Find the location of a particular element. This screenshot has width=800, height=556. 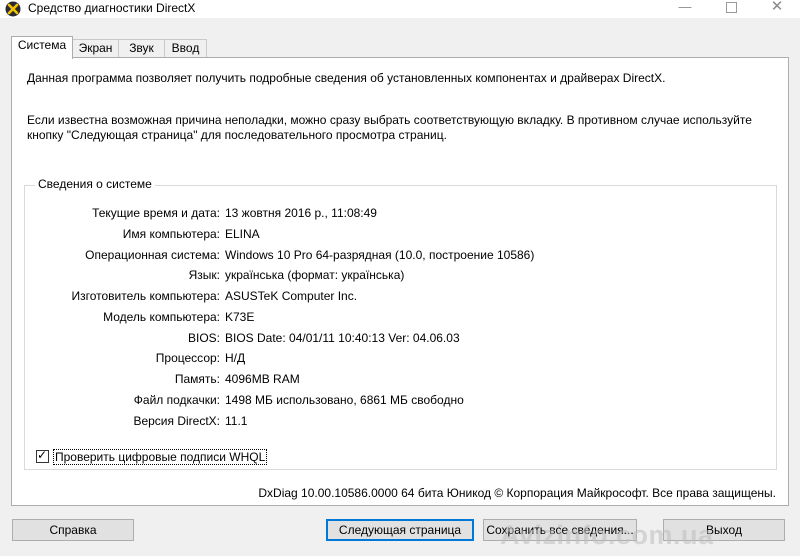

info-row-processor: Процессор: Н/Д is located at coordinates (395, 361).